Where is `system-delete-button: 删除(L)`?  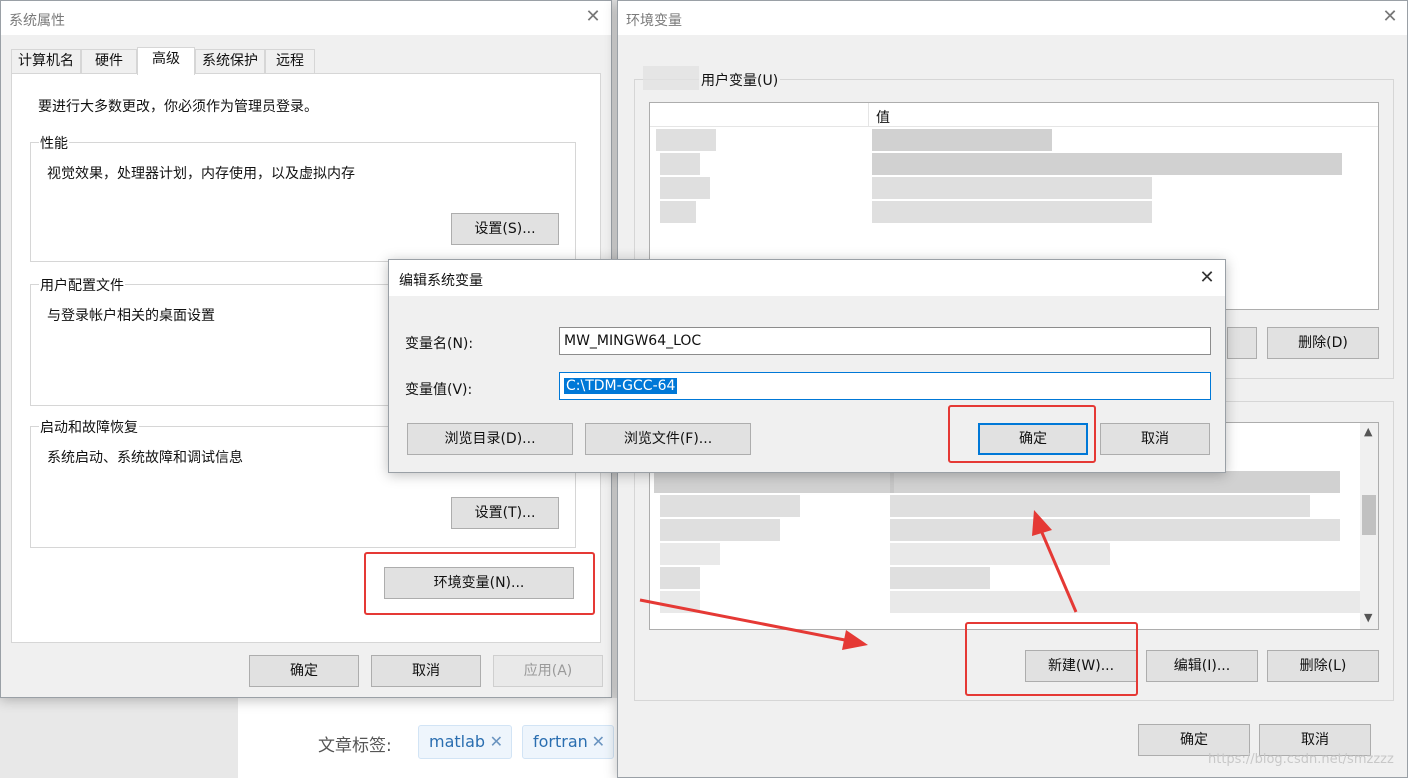 system-delete-button: 删除(L) is located at coordinates (1323, 666).